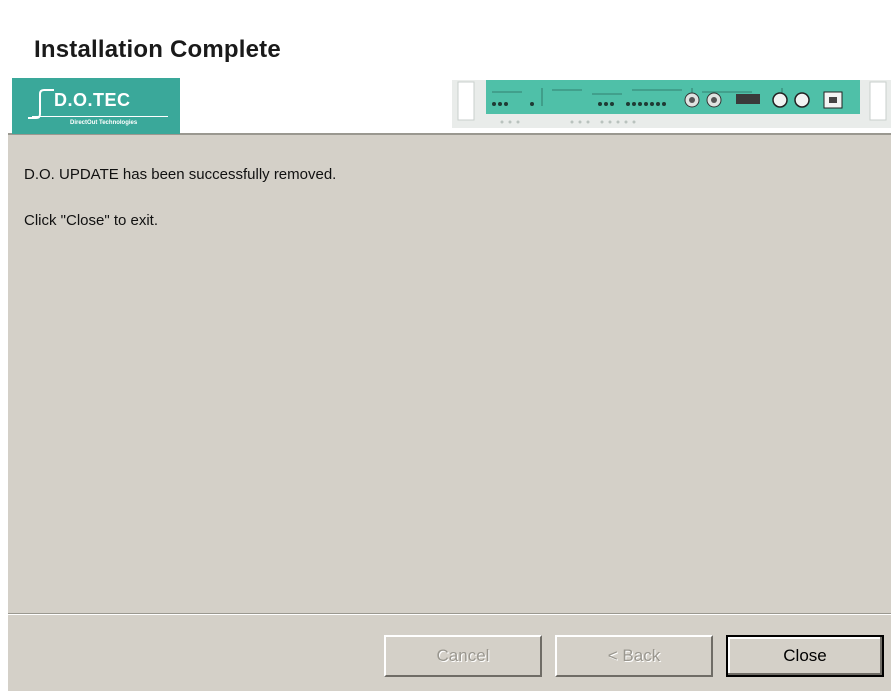  Describe the element at coordinates (41, 104) in the screenshot. I see `logo-mark-icon` at that location.